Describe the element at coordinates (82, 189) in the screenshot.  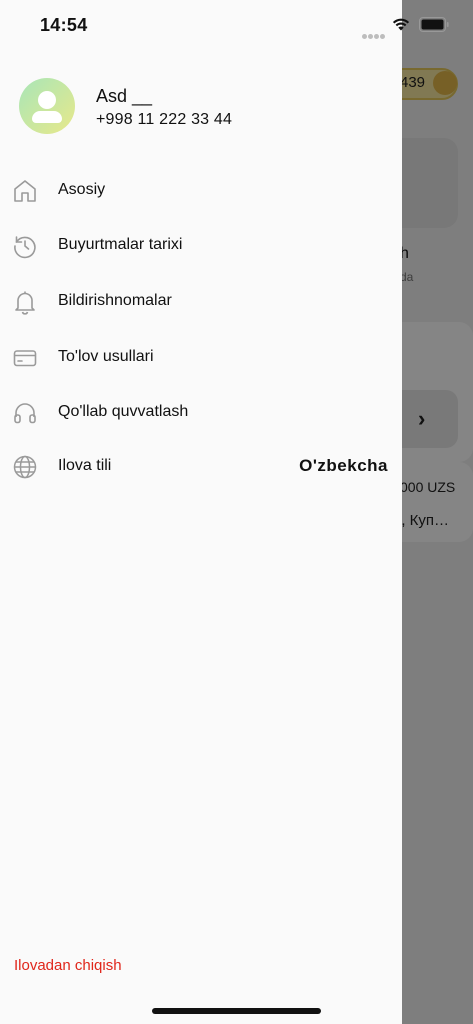
I see `menu-label-home: Asosiy` at that location.